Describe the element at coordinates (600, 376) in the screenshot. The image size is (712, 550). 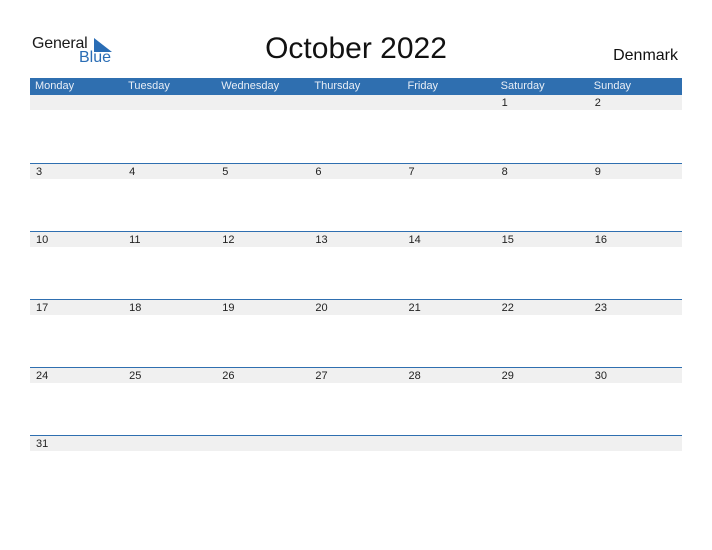
I see `day-cell: 30` at that location.